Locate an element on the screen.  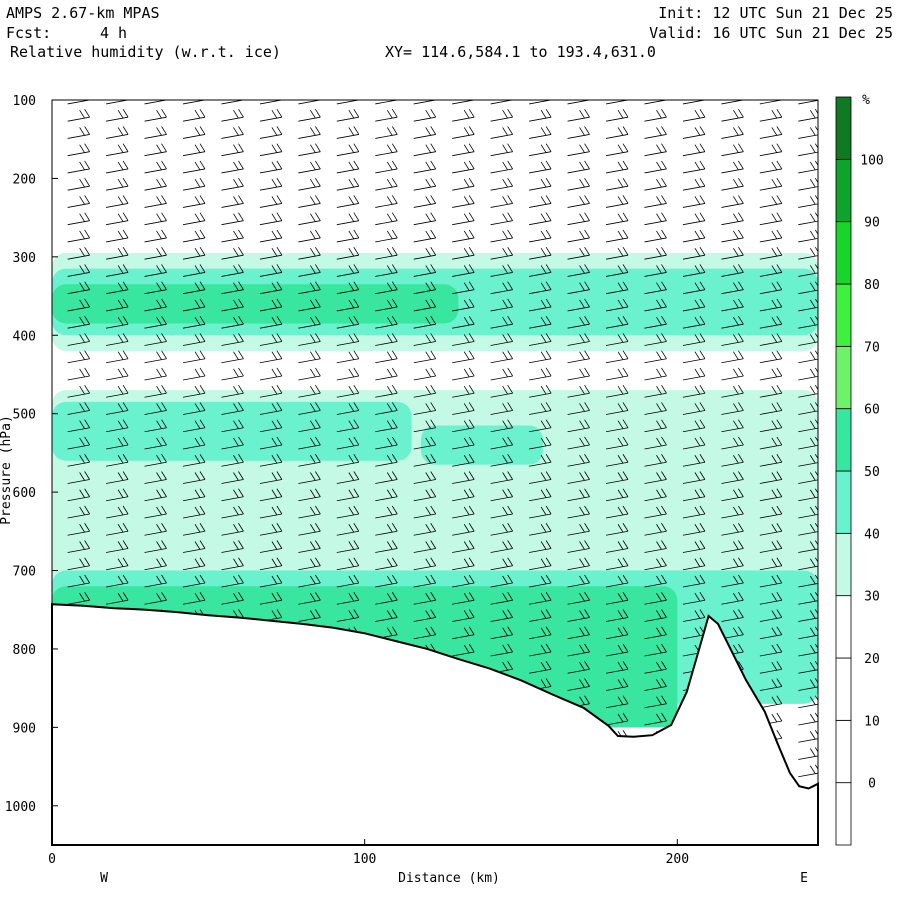
y-tick-label: 500 is located at coordinates (24, 415).